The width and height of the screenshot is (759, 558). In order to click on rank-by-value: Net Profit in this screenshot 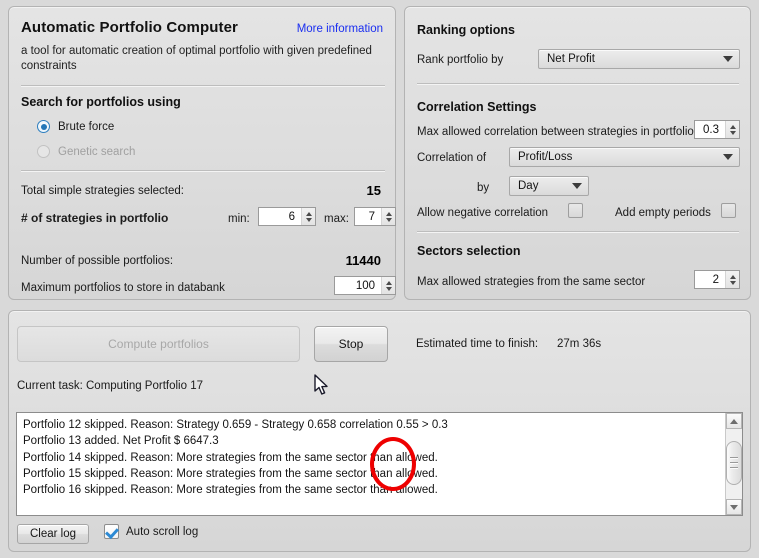, I will do `click(571, 59)`.